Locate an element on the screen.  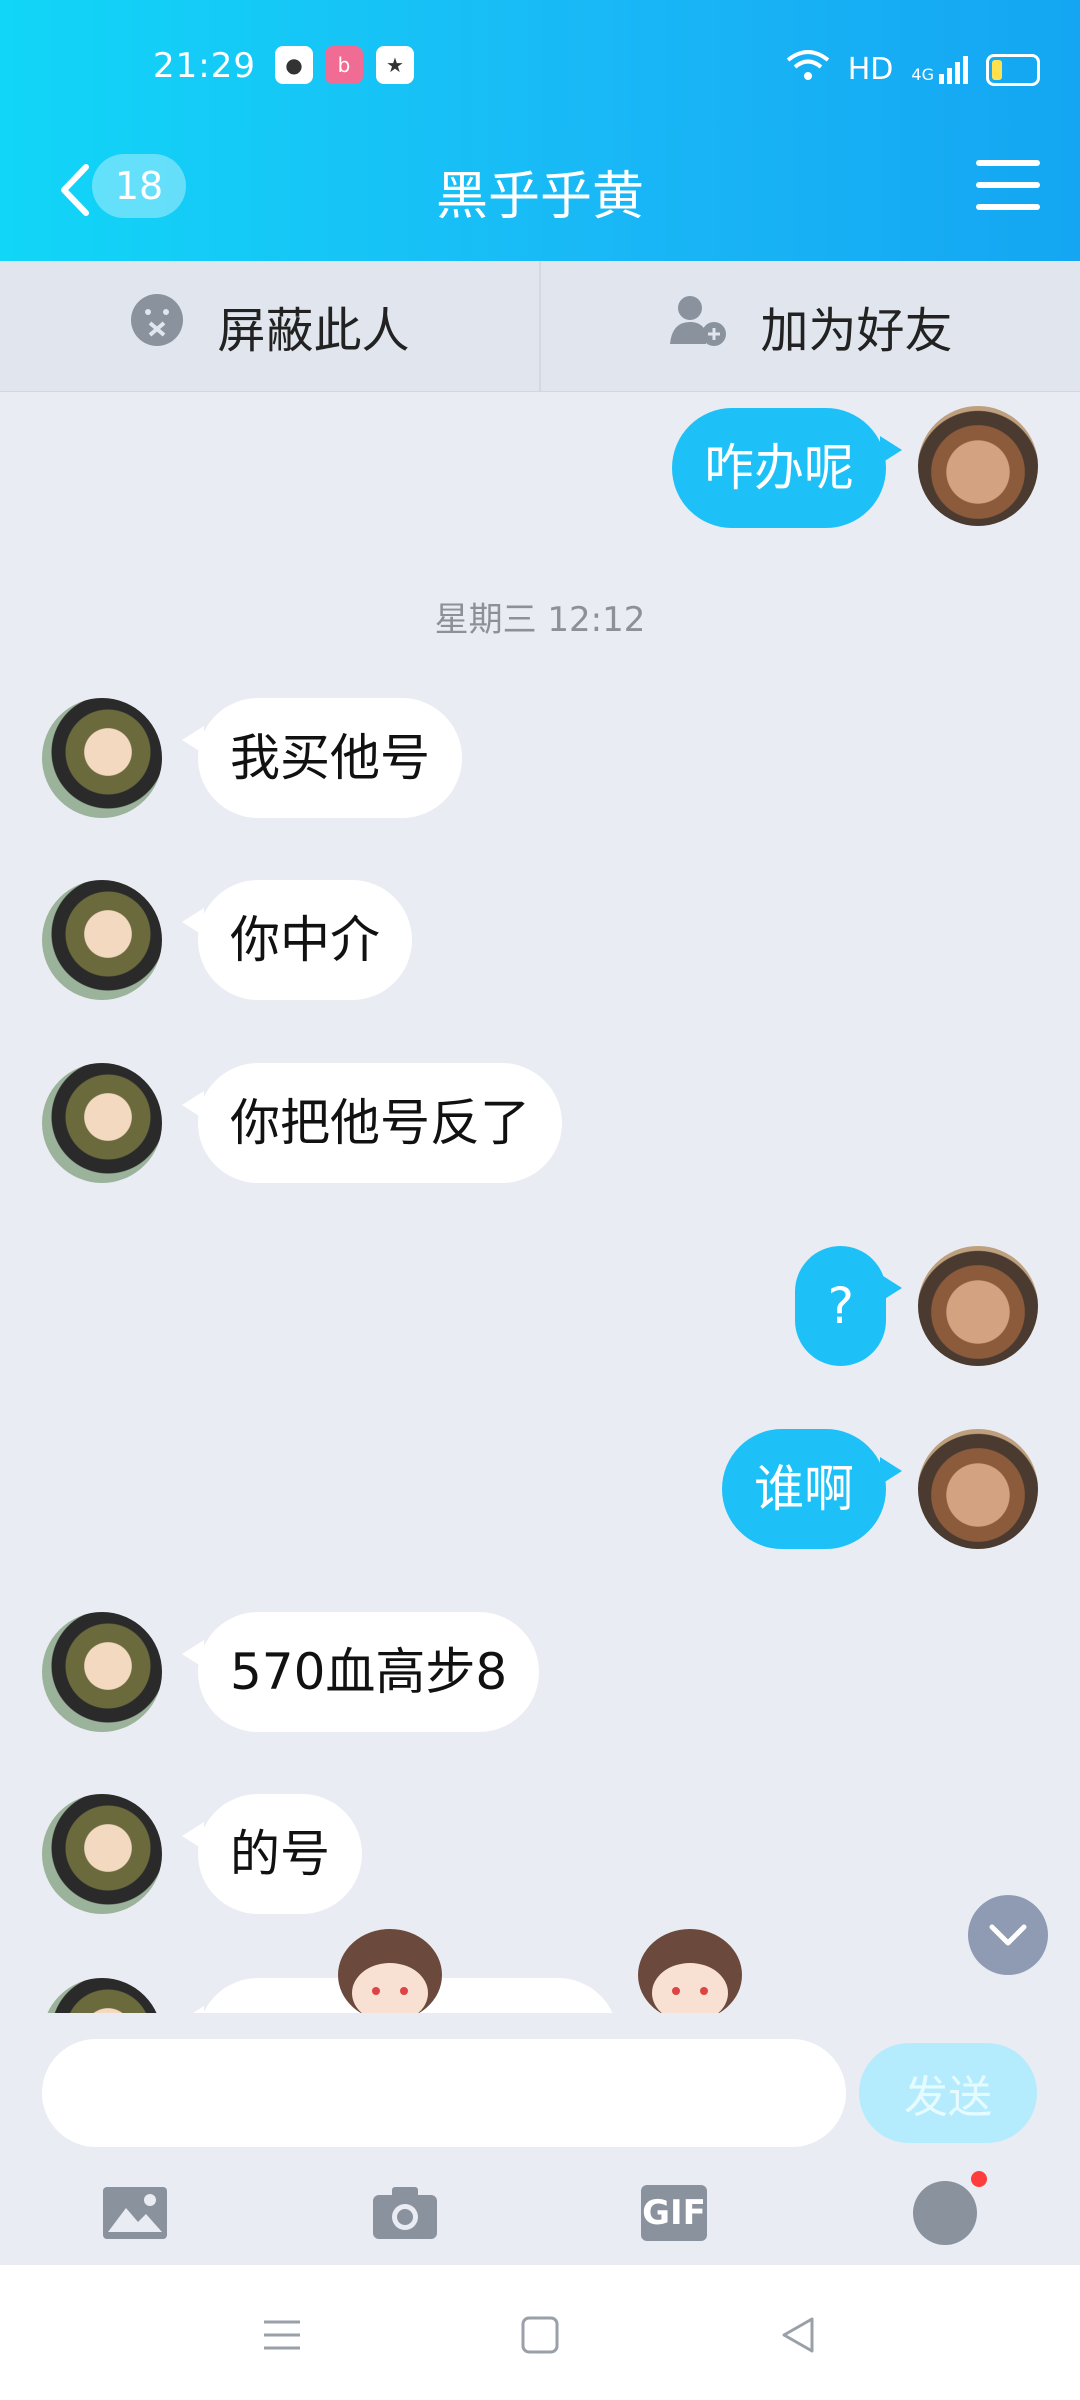
home-square-icon is located at coordinates (540, 2335).